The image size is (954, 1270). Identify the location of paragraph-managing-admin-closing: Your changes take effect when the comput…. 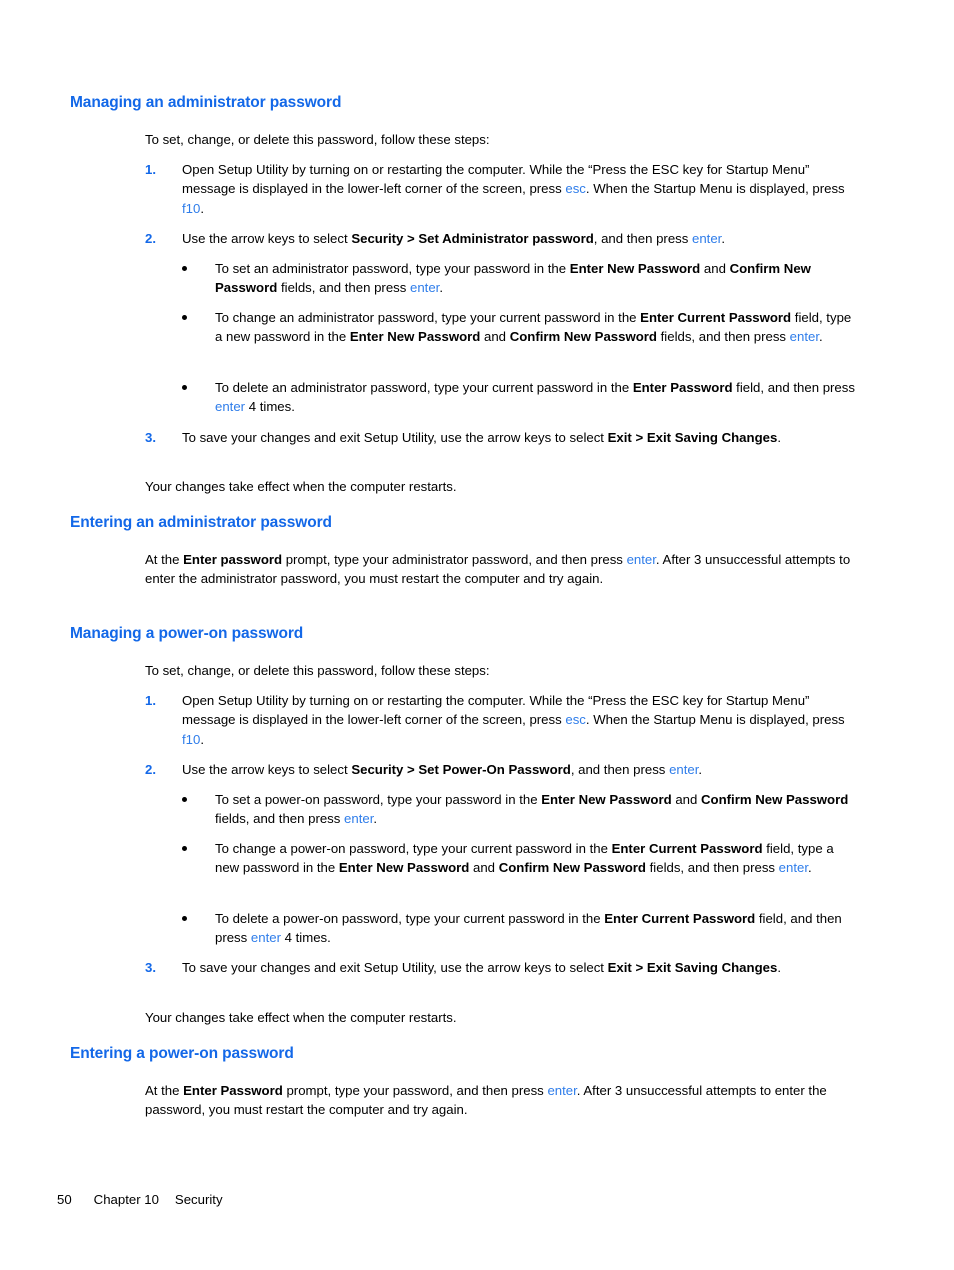
(301, 486).